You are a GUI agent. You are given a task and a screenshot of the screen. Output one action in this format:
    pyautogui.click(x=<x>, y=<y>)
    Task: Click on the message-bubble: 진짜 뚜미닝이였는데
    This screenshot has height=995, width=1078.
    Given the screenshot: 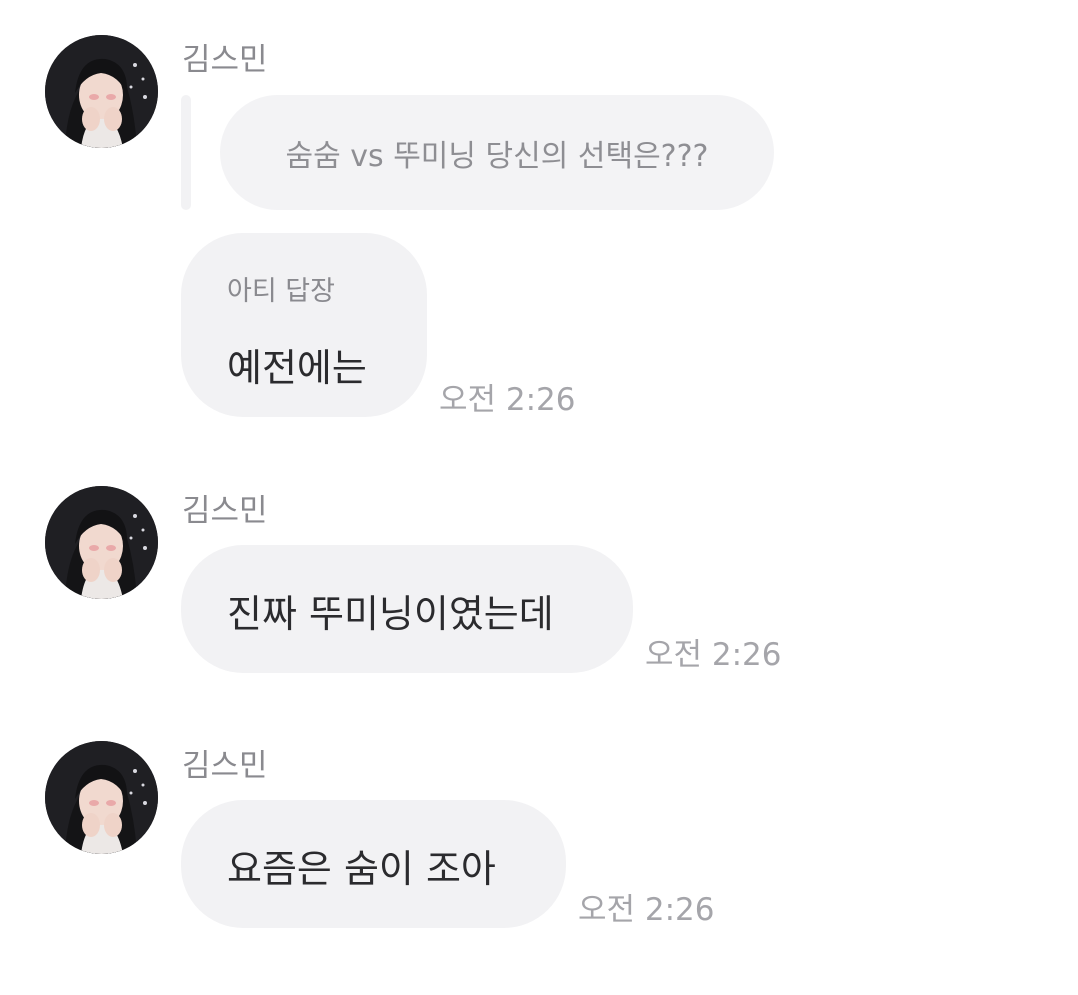 What is the action you would take?
    pyautogui.click(x=407, y=609)
    